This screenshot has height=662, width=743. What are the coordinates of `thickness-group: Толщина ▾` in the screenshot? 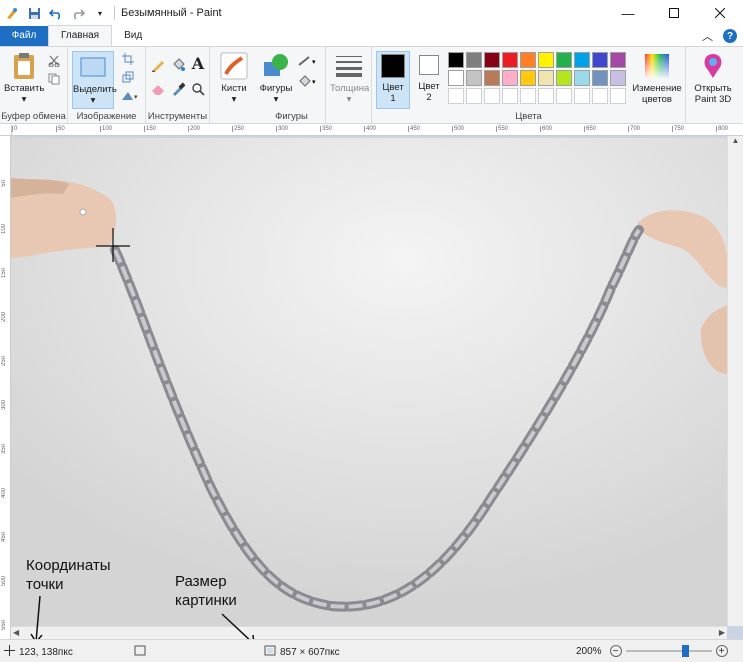 It's located at (349, 85).